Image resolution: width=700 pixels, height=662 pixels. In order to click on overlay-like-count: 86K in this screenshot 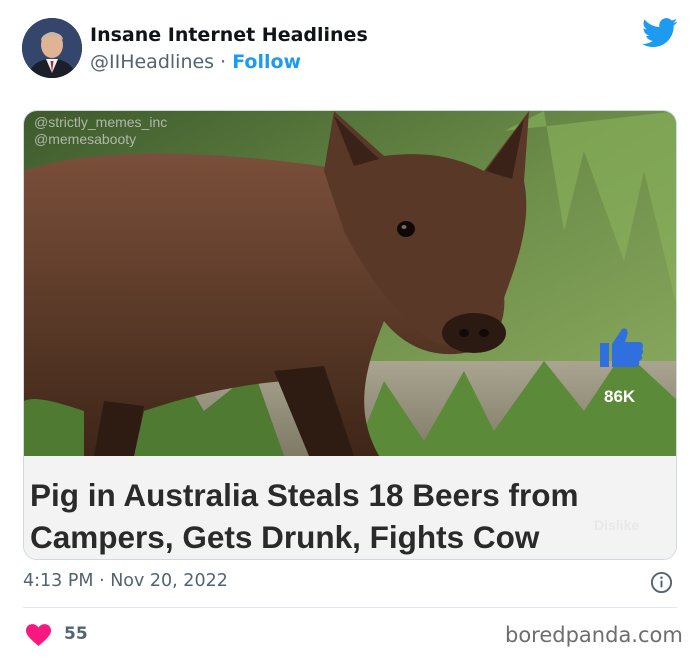, I will do `click(620, 396)`.